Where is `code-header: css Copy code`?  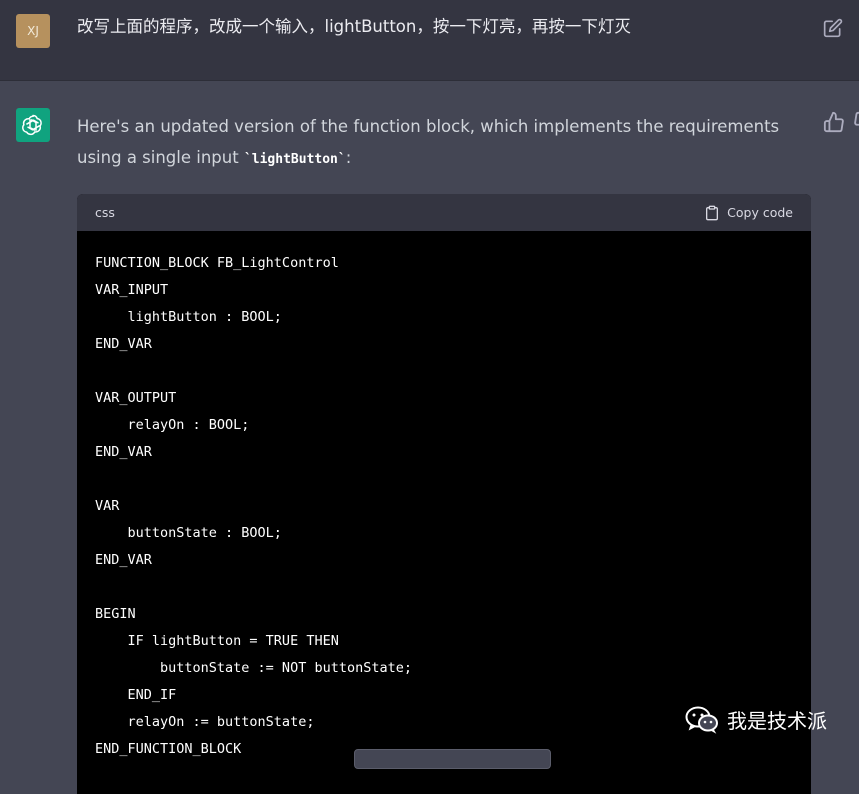
code-header: css Copy code is located at coordinates (444, 212).